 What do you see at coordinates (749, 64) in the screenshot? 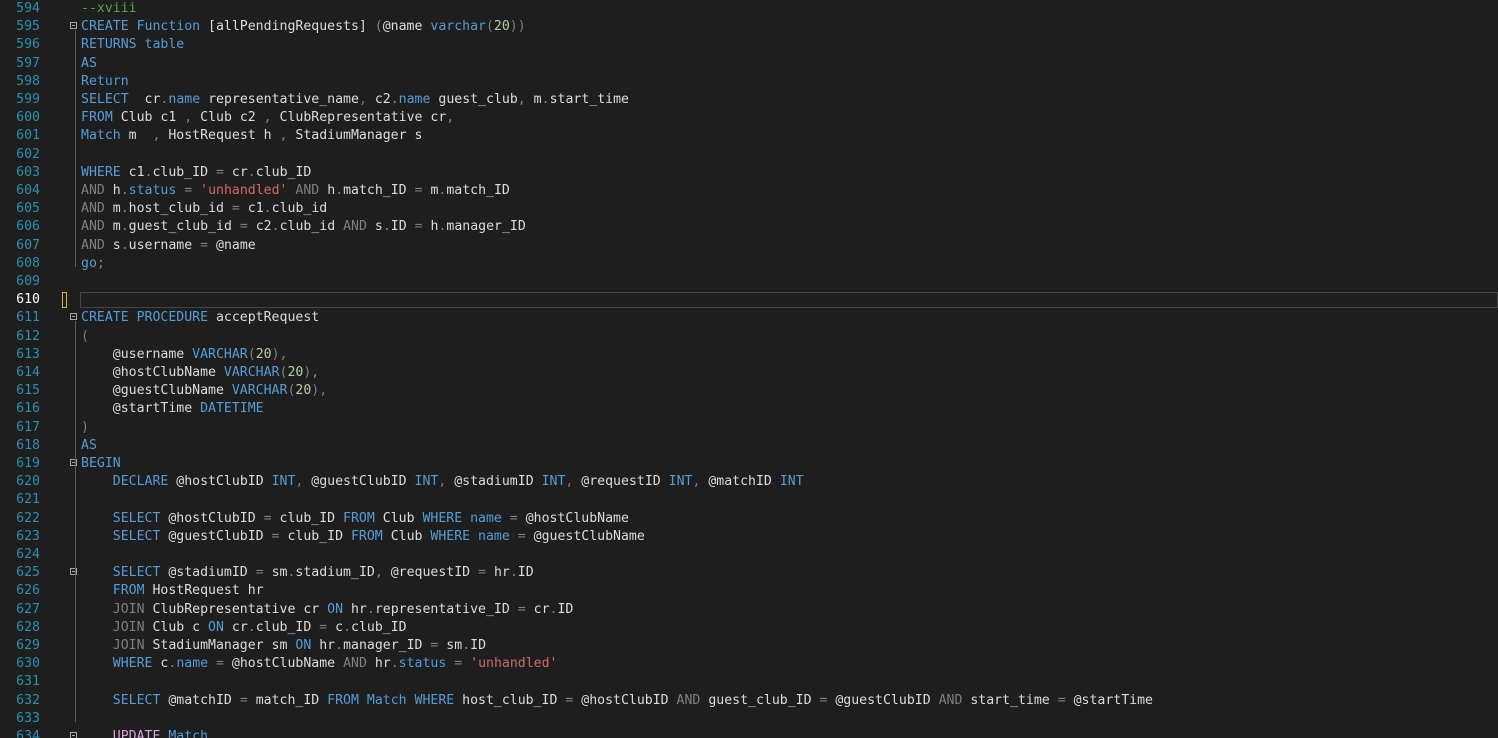
I see `code-line: 597 AS` at bounding box center [749, 64].